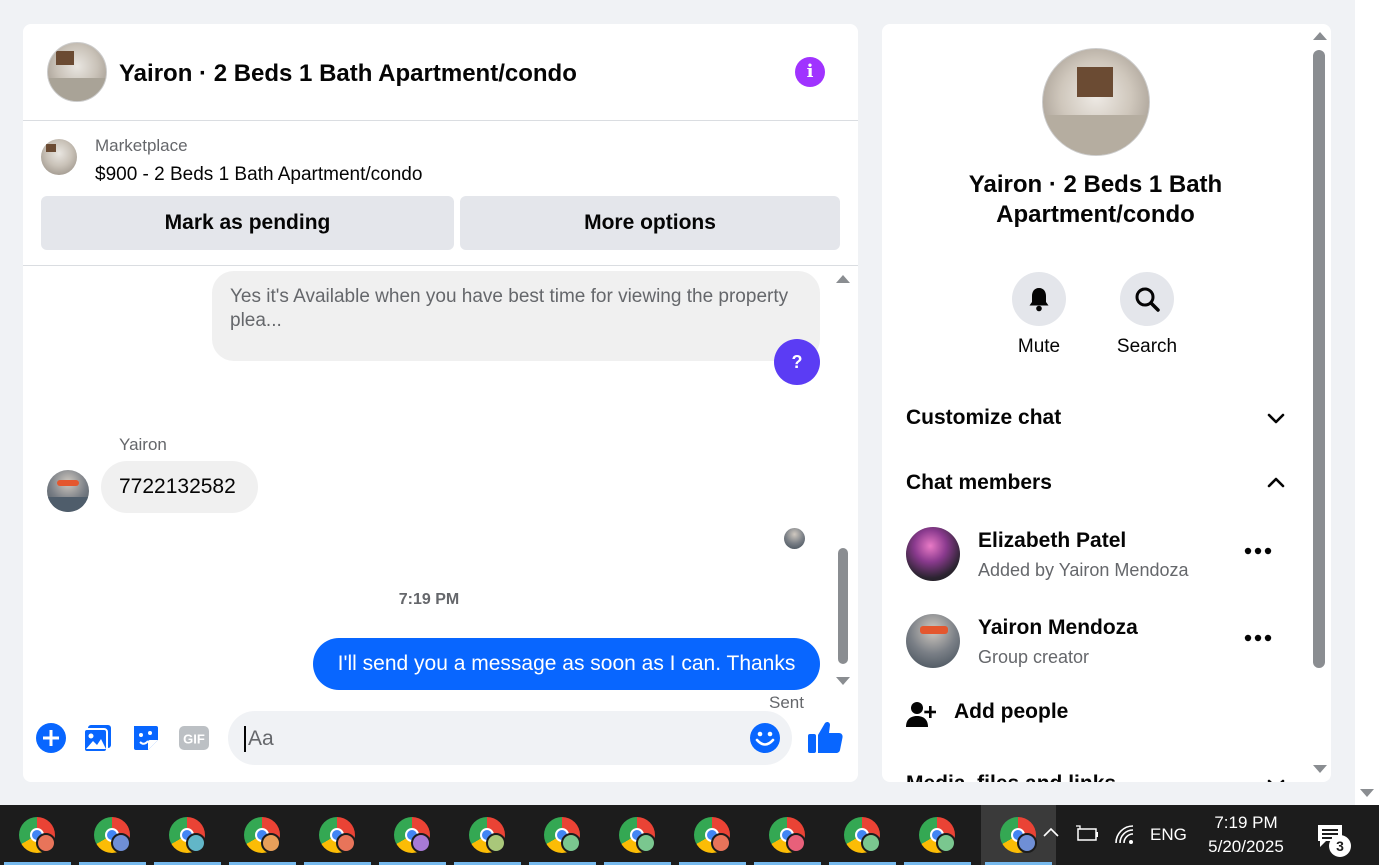  I want to click on member-row: Elizabeth Patel Added by Yairon Mendoza, so click(1096, 557).